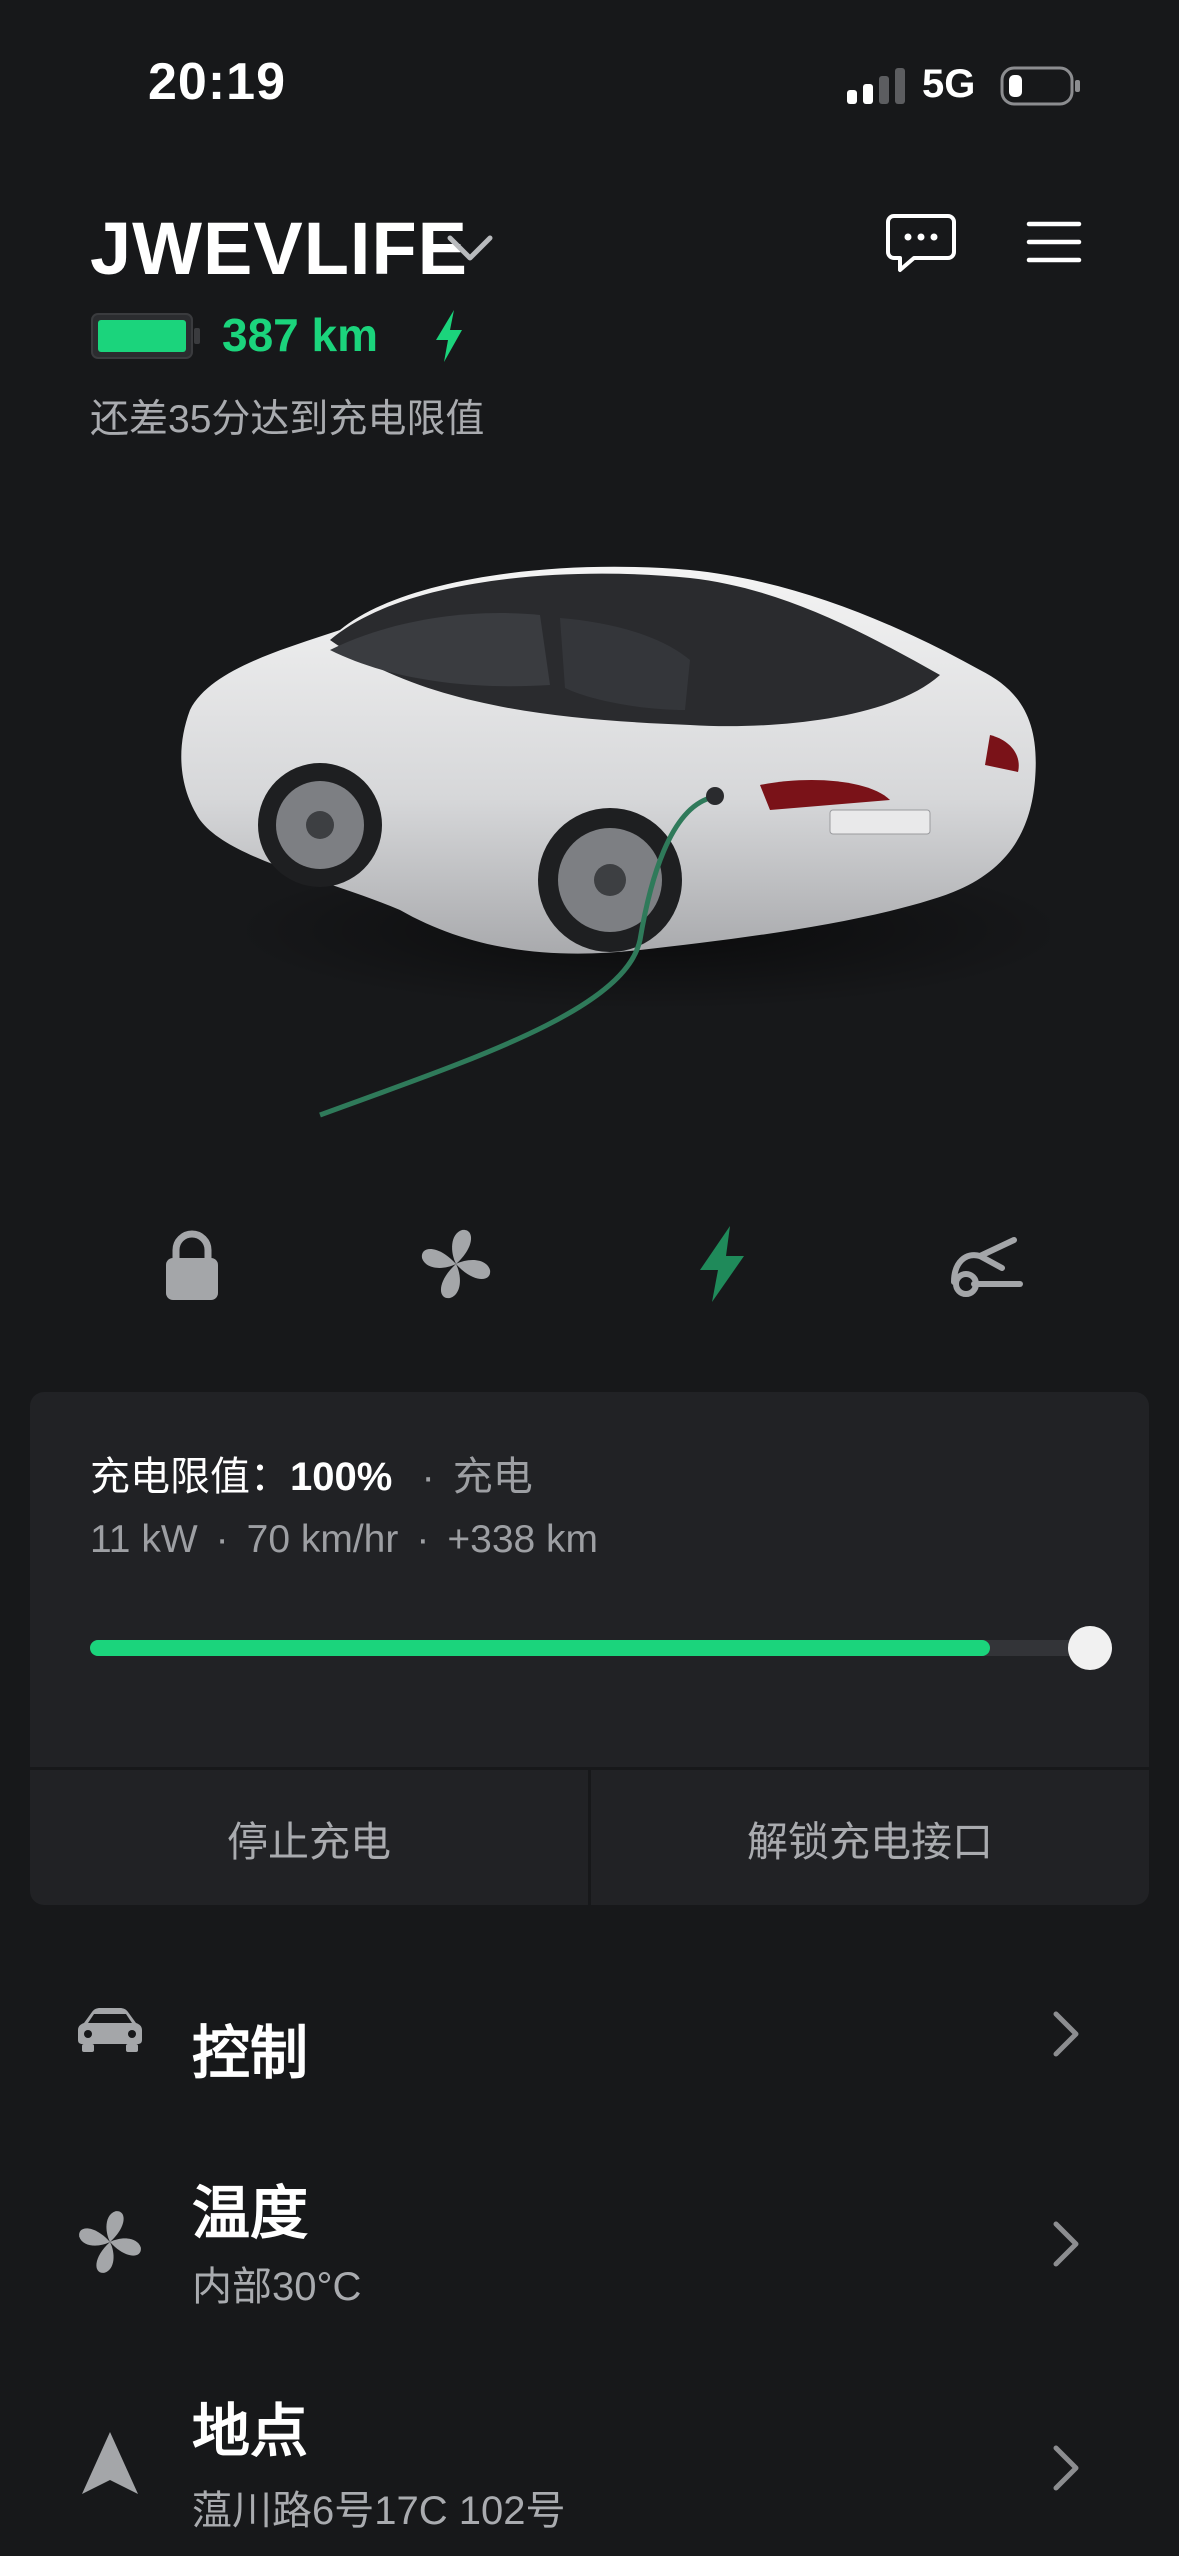 The height and width of the screenshot is (2556, 1179). I want to click on charge-progress-fill, so click(540, 1648).